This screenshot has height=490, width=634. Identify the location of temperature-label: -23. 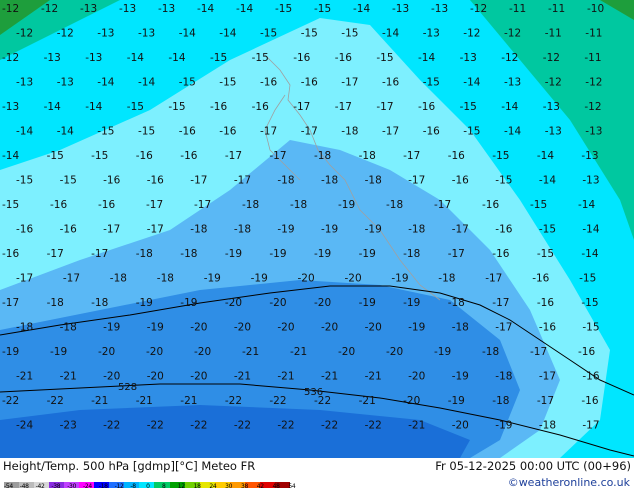
(68, 426).